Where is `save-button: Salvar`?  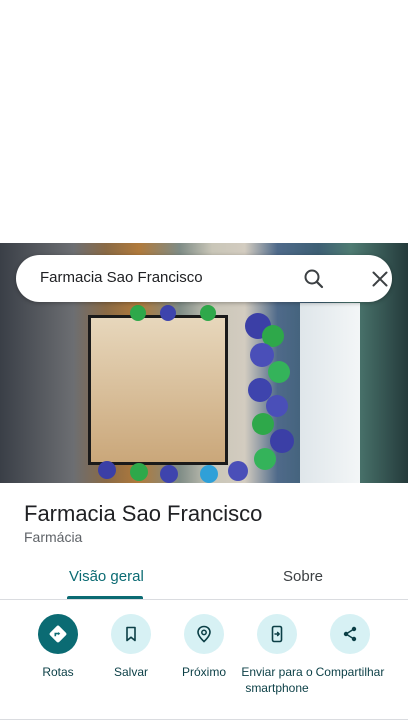 save-button: Salvar is located at coordinates (131, 647).